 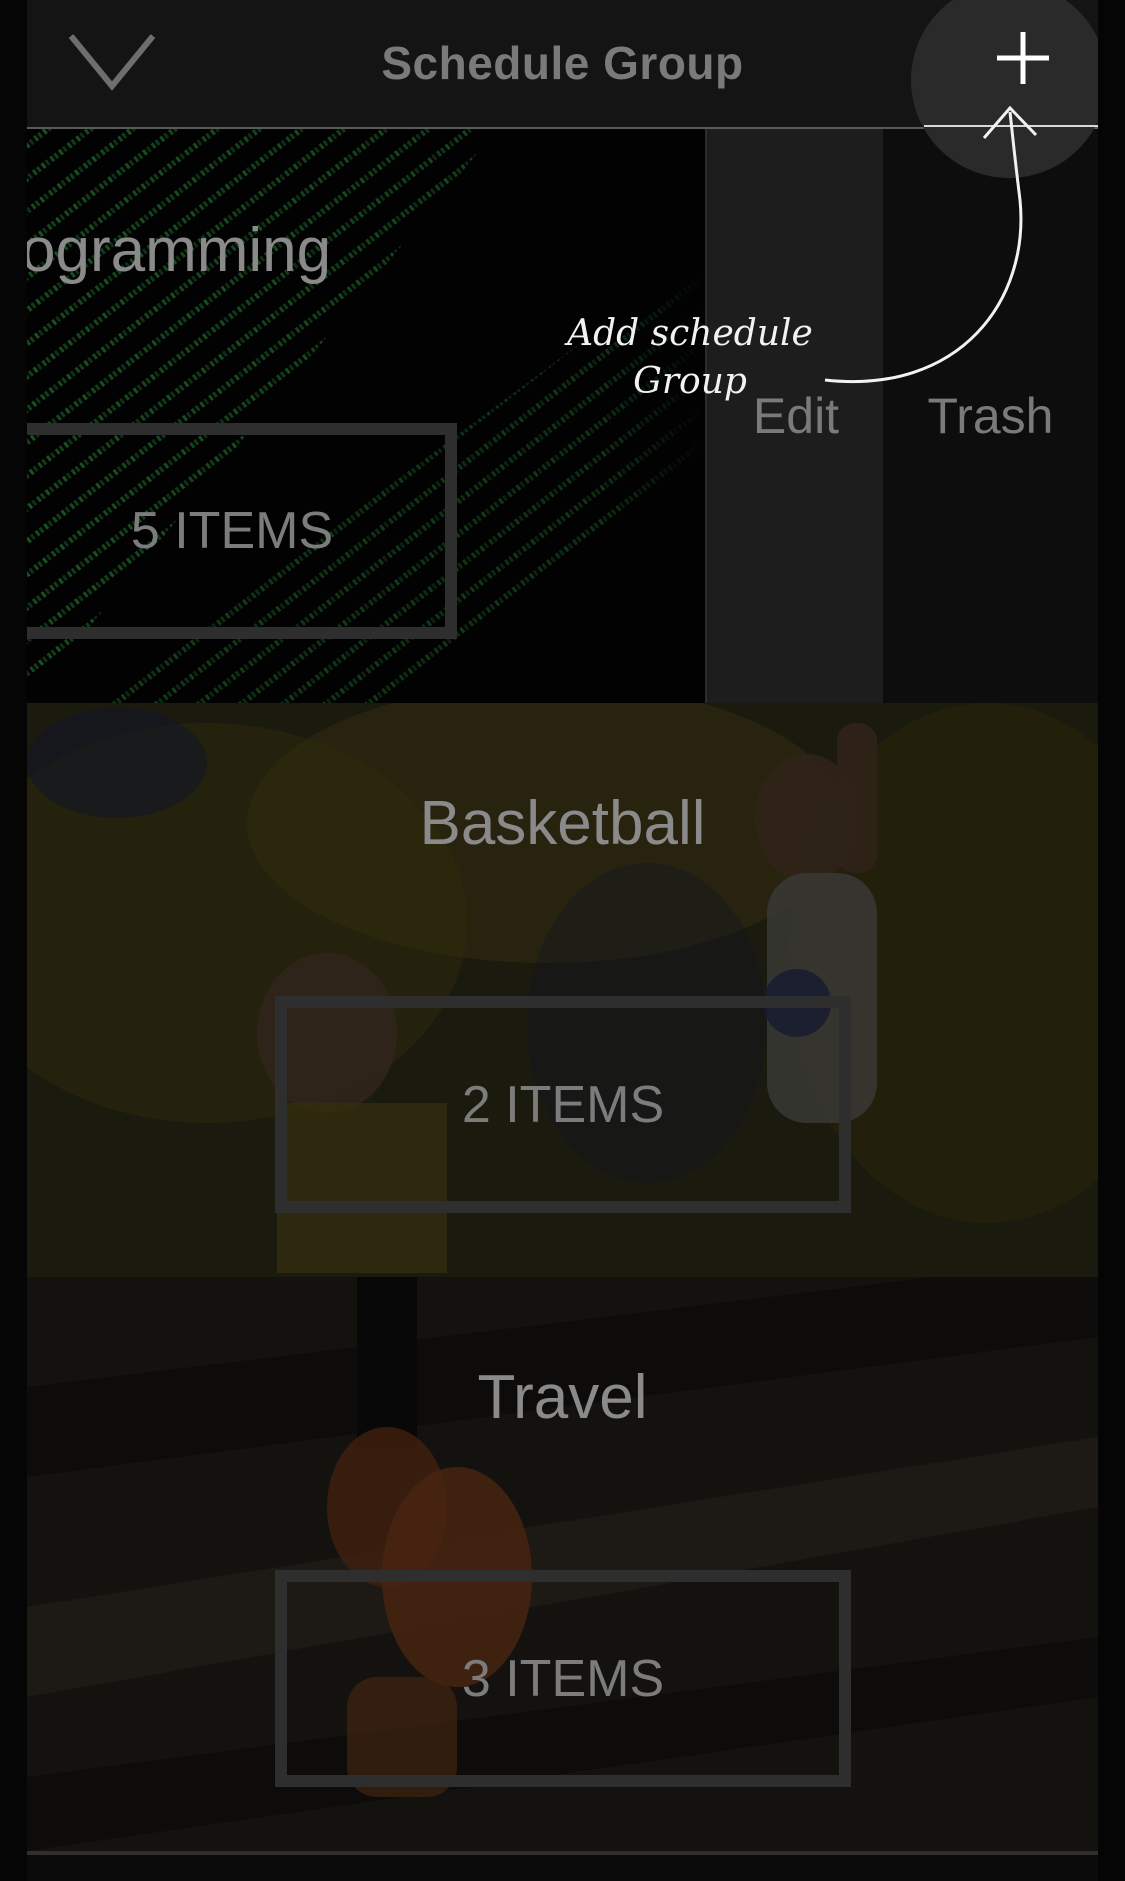 What do you see at coordinates (562, 1397) in the screenshot?
I see `group-title: Travel` at bounding box center [562, 1397].